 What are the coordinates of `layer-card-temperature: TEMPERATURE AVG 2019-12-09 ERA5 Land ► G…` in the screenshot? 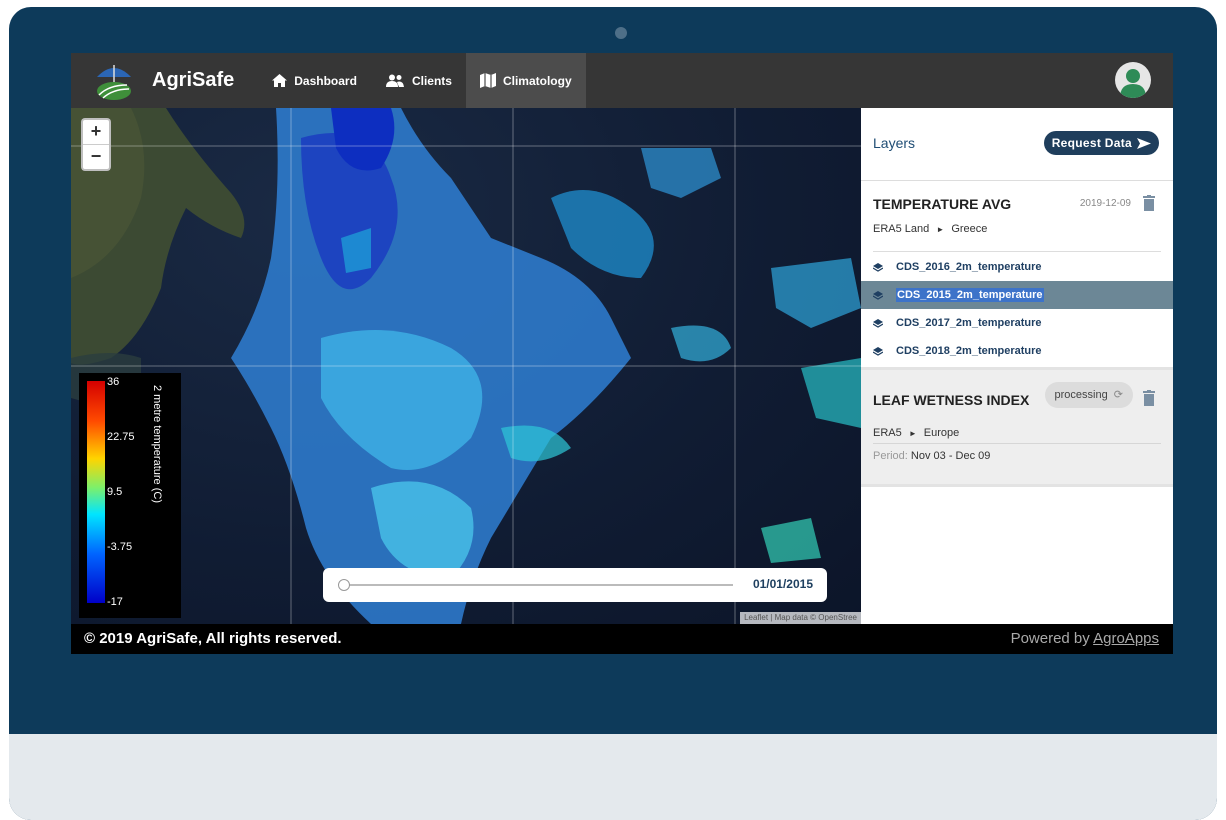 It's located at (1017, 275).